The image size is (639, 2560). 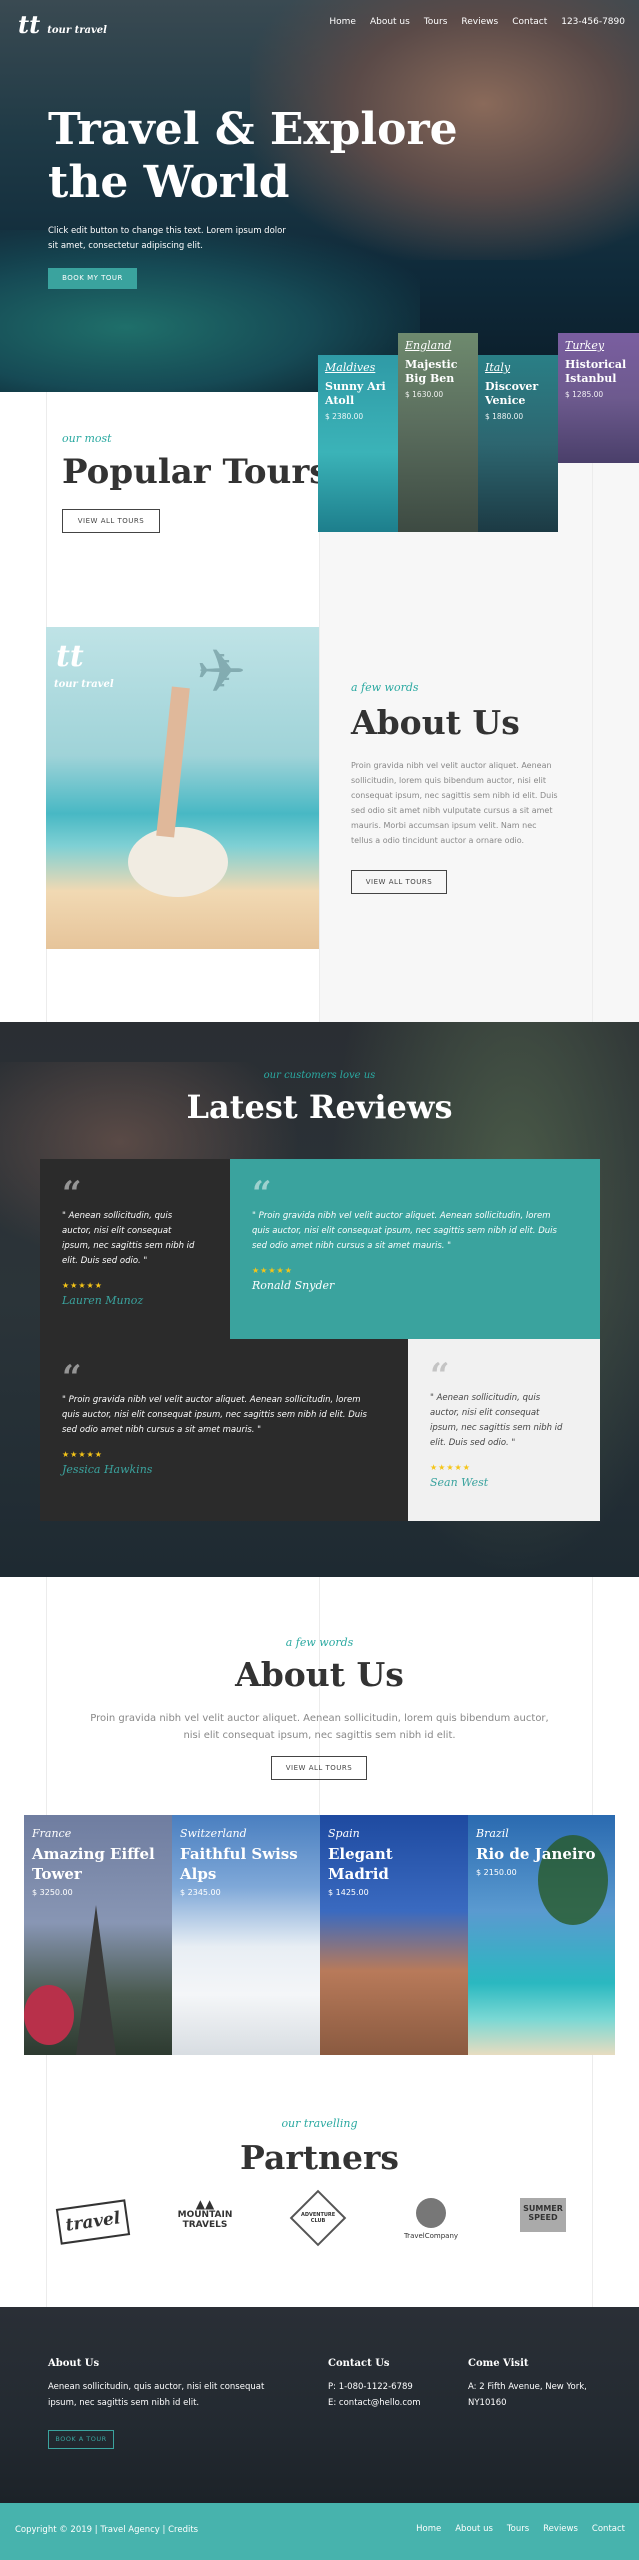 I want to click on partner-logo-summer-speed: SUMMER SPEED, so click(x=543, y=2223).